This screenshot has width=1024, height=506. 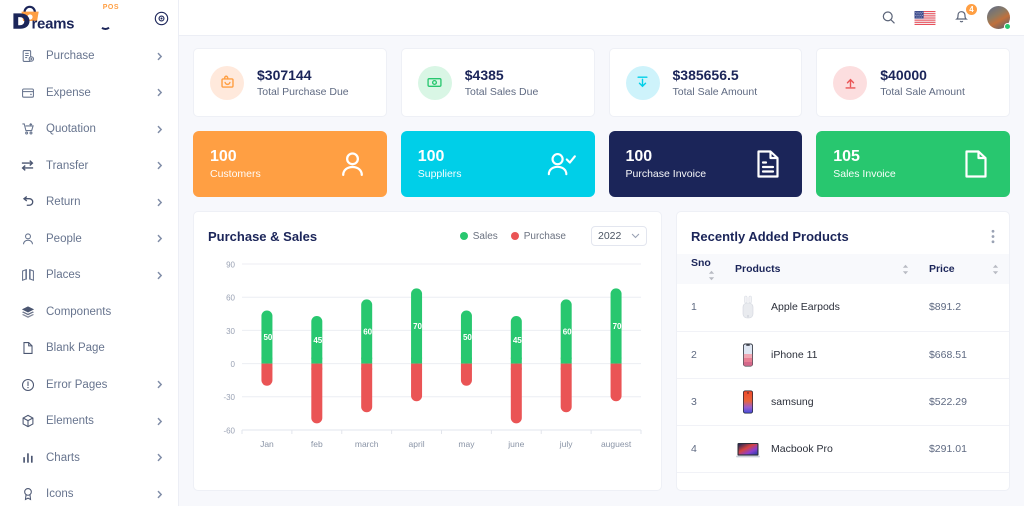 I want to click on product-name: samsung, so click(x=792, y=401).